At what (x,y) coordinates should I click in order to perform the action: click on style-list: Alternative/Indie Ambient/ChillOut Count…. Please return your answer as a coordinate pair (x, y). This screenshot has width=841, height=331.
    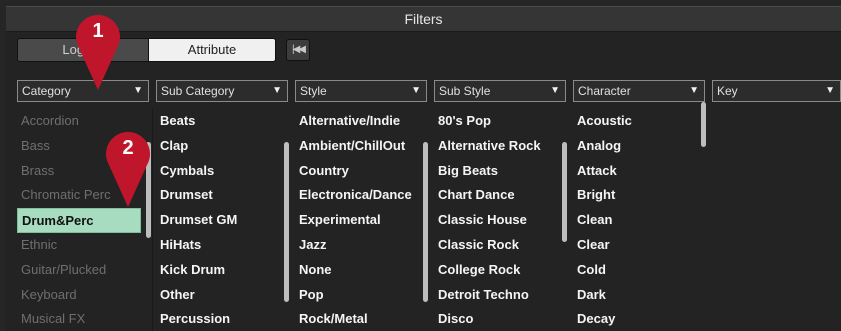
    Looking at the image, I should click on (357, 220).